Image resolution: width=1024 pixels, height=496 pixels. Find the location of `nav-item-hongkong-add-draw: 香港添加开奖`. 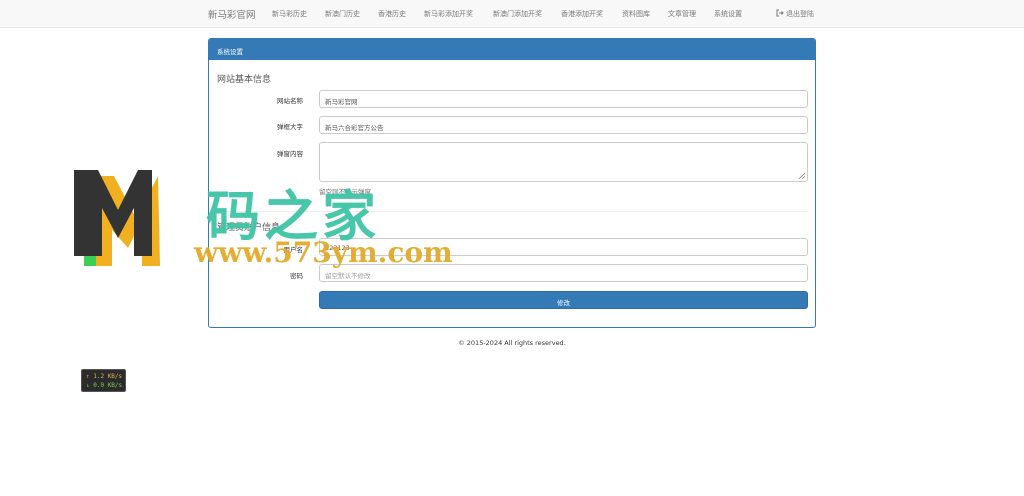

nav-item-hongkong-add-draw: 香港添加开奖 is located at coordinates (582, 14).